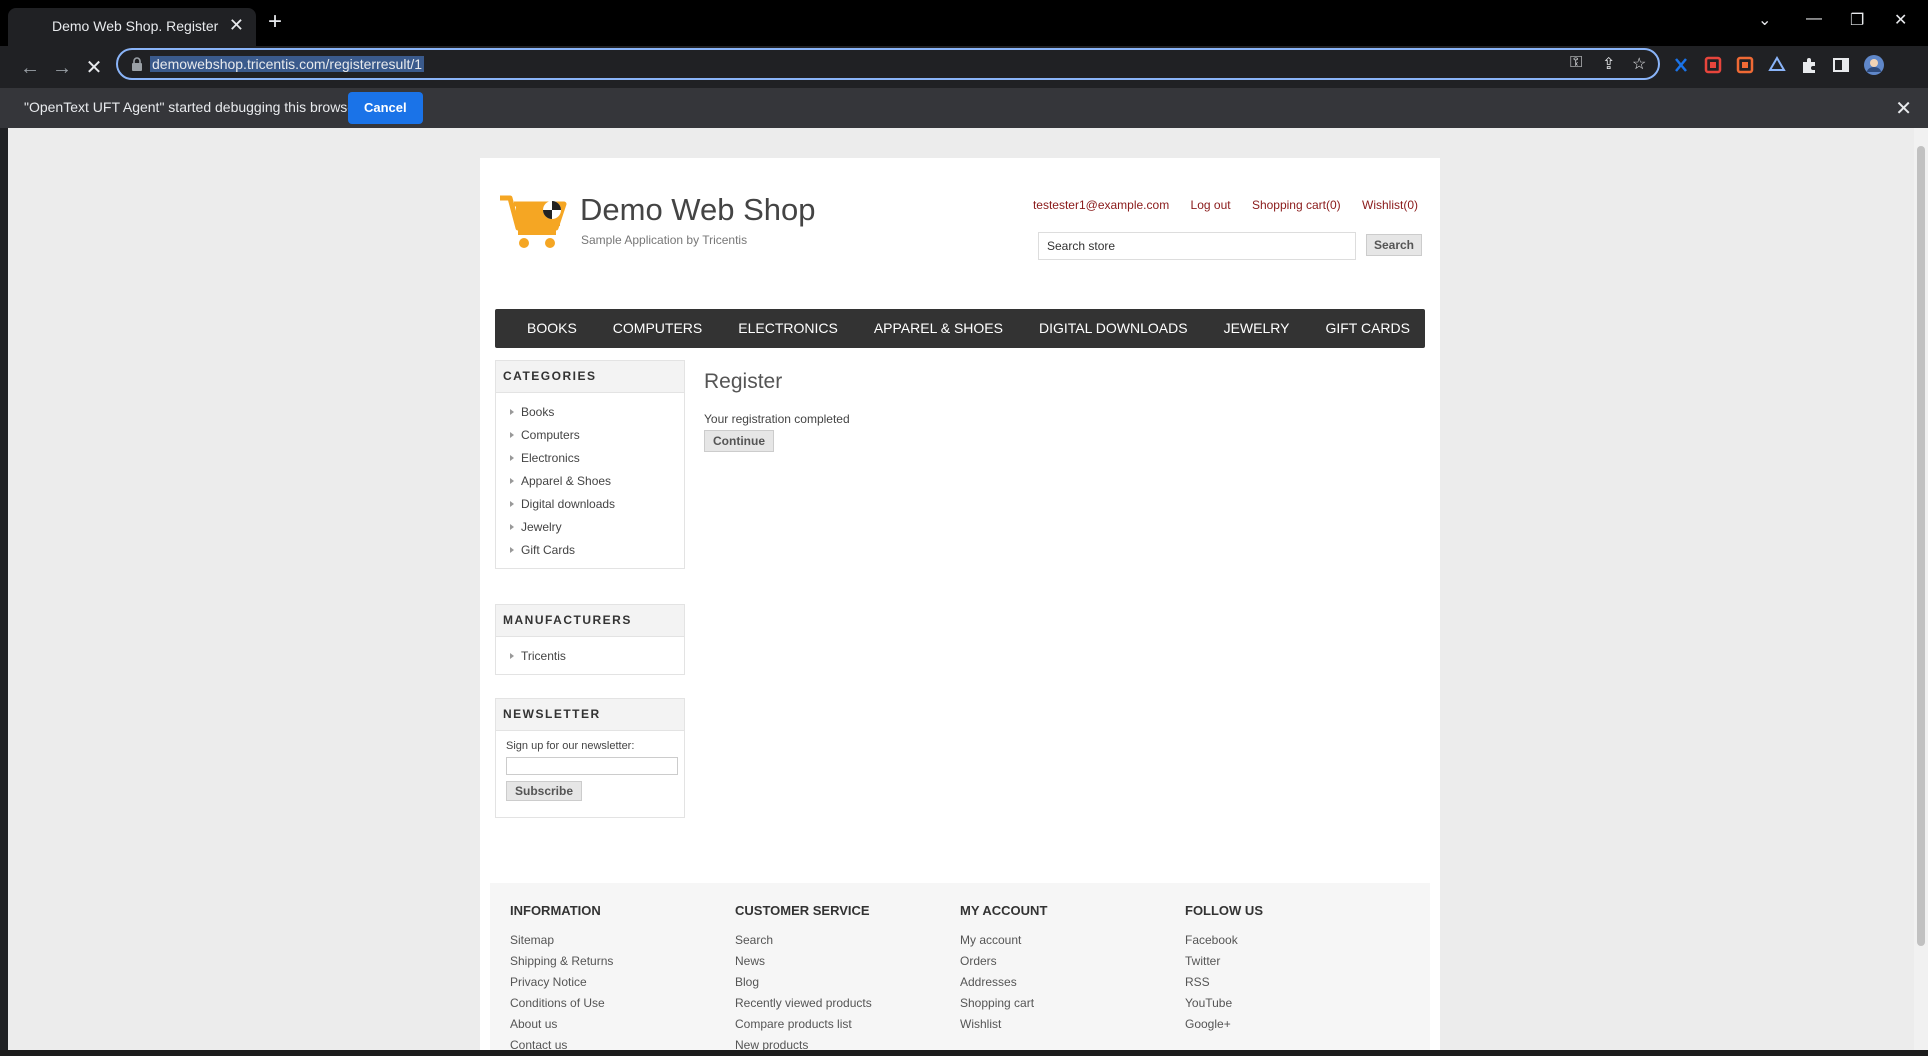 The height and width of the screenshot is (1056, 1928). What do you see at coordinates (1367, 328) in the screenshot?
I see `menu-item-gift-cards: GIFT CARDS` at bounding box center [1367, 328].